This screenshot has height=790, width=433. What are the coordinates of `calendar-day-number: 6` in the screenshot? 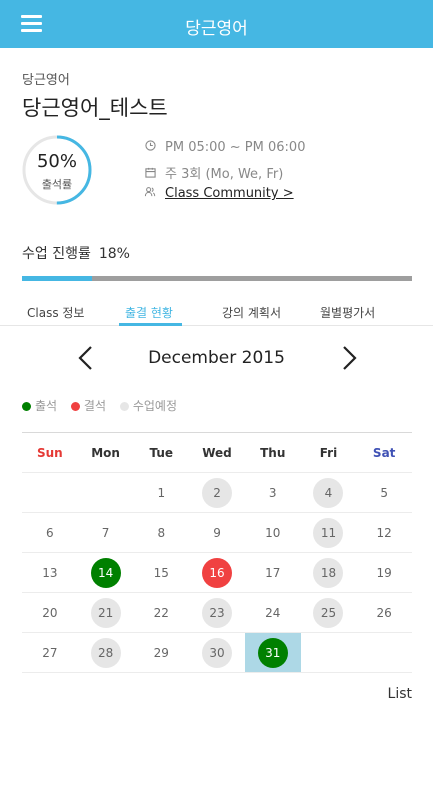 It's located at (50, 532).